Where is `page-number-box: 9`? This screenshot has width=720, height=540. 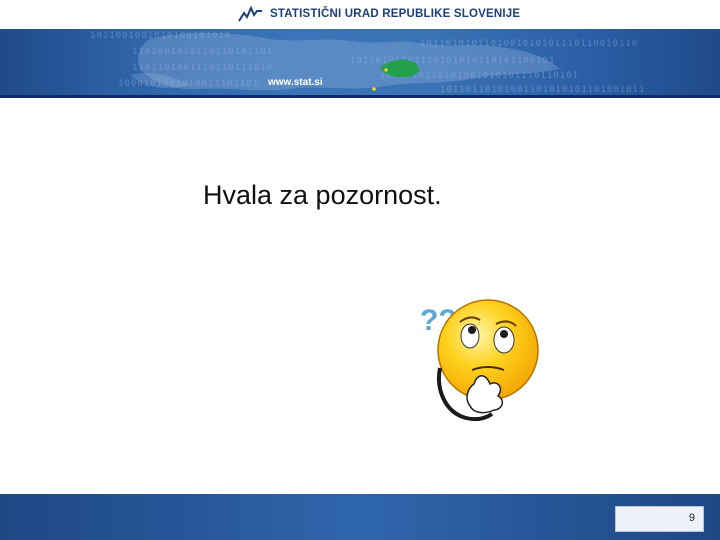 page-number-box: 9 is located at coordinates (659, 519).